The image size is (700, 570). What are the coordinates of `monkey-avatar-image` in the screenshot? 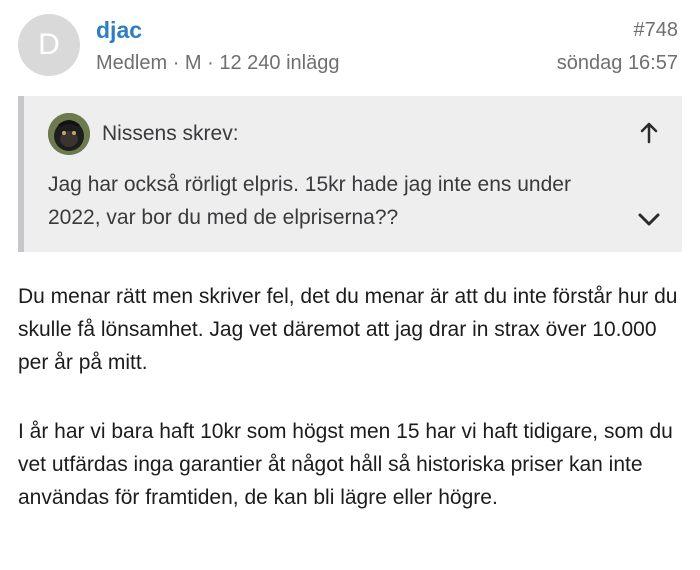 It's located at (69, 134).